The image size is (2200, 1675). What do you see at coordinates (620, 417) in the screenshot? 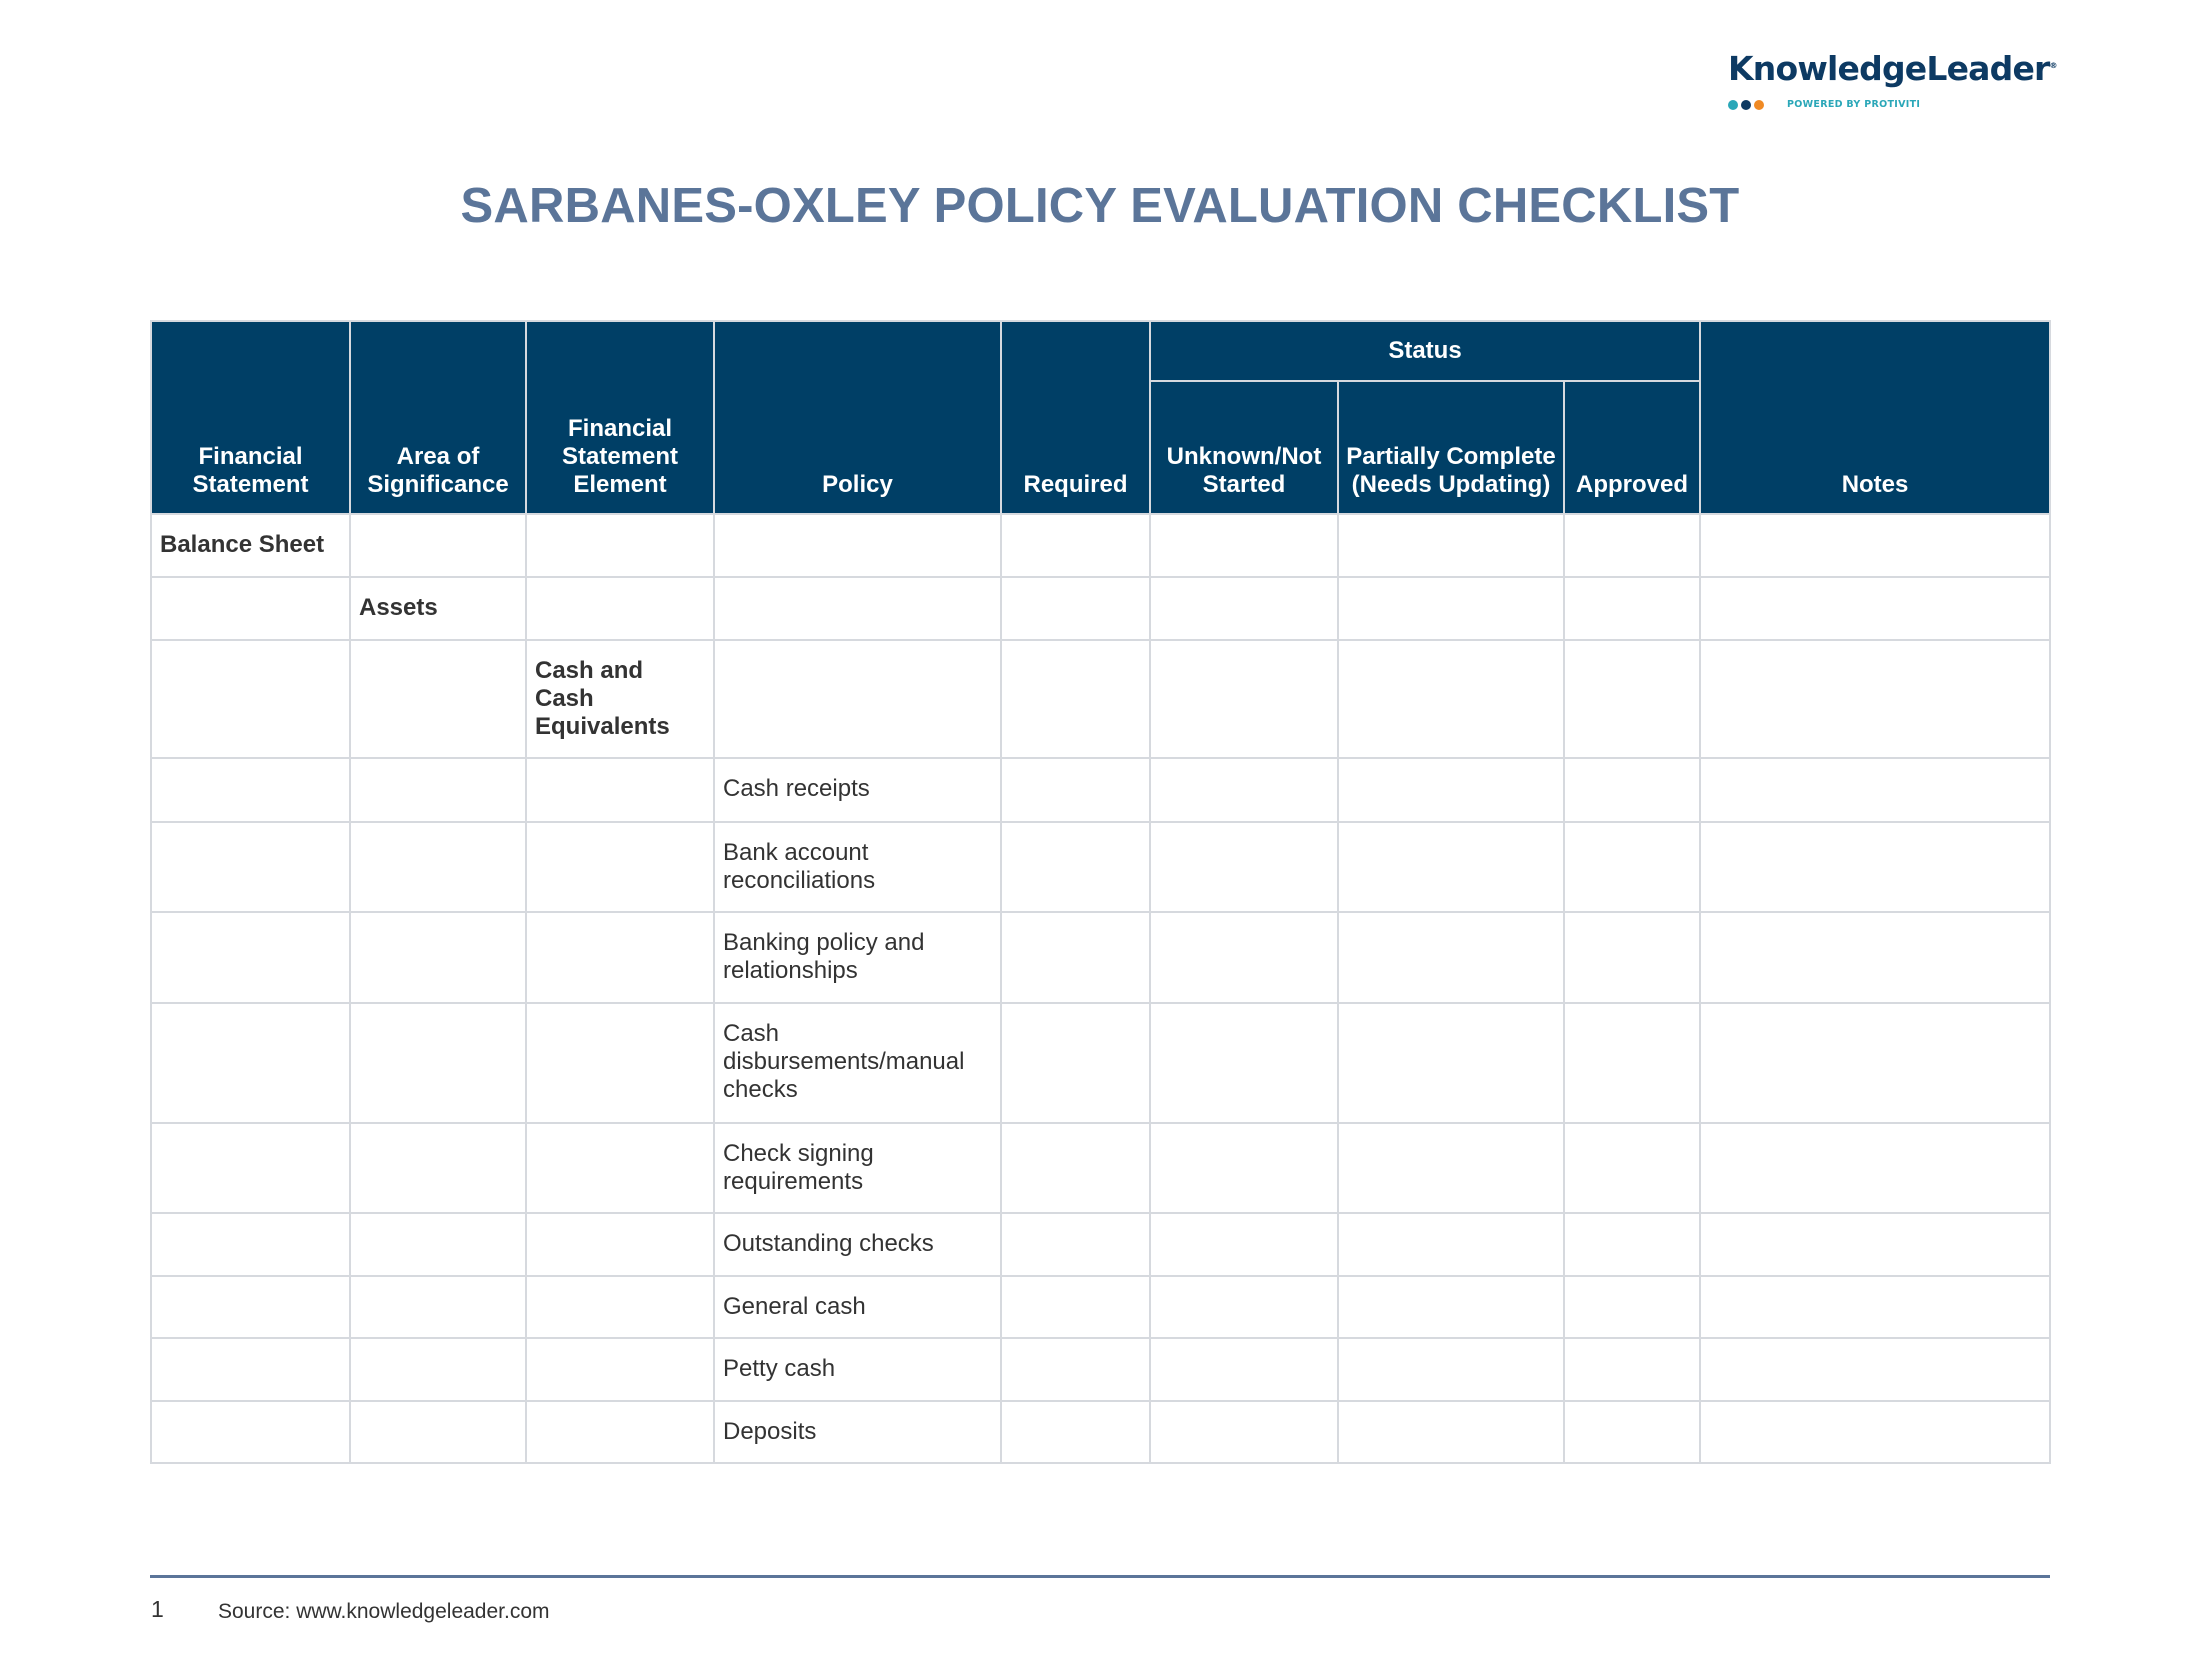
I see `header-financial-statement-element: Financial Statement Element` at bounding box center [620, 417].